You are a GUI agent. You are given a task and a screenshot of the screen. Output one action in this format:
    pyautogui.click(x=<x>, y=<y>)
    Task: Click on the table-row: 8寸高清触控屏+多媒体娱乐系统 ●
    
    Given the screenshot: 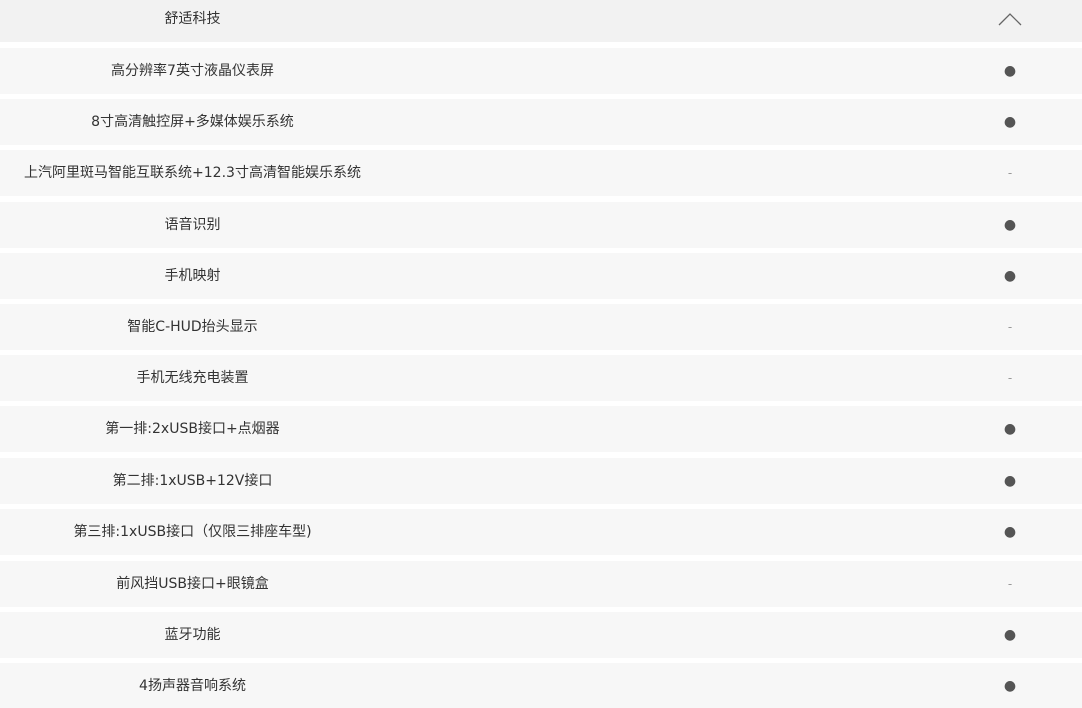 What is the action you would take?
    pyautogui.click(x=541, y=122)
    